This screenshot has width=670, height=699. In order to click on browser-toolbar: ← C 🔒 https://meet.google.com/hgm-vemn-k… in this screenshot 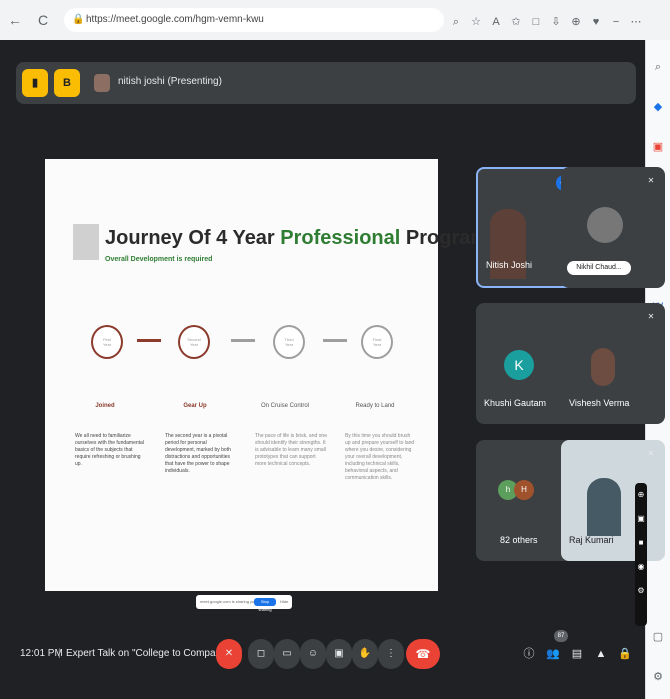, I will do `click(335, 20)`.